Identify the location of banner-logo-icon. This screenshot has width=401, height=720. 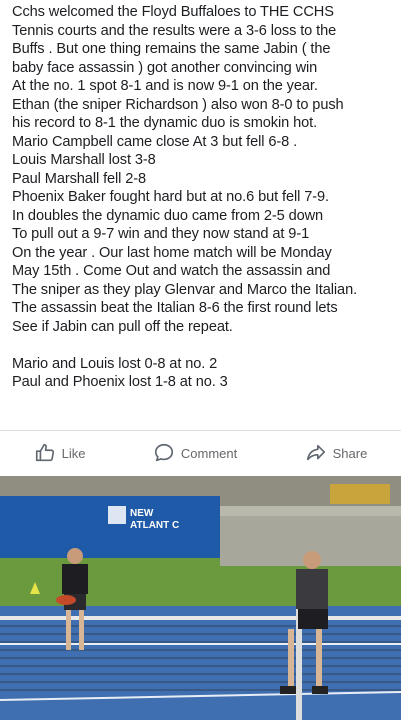
(117, 515).